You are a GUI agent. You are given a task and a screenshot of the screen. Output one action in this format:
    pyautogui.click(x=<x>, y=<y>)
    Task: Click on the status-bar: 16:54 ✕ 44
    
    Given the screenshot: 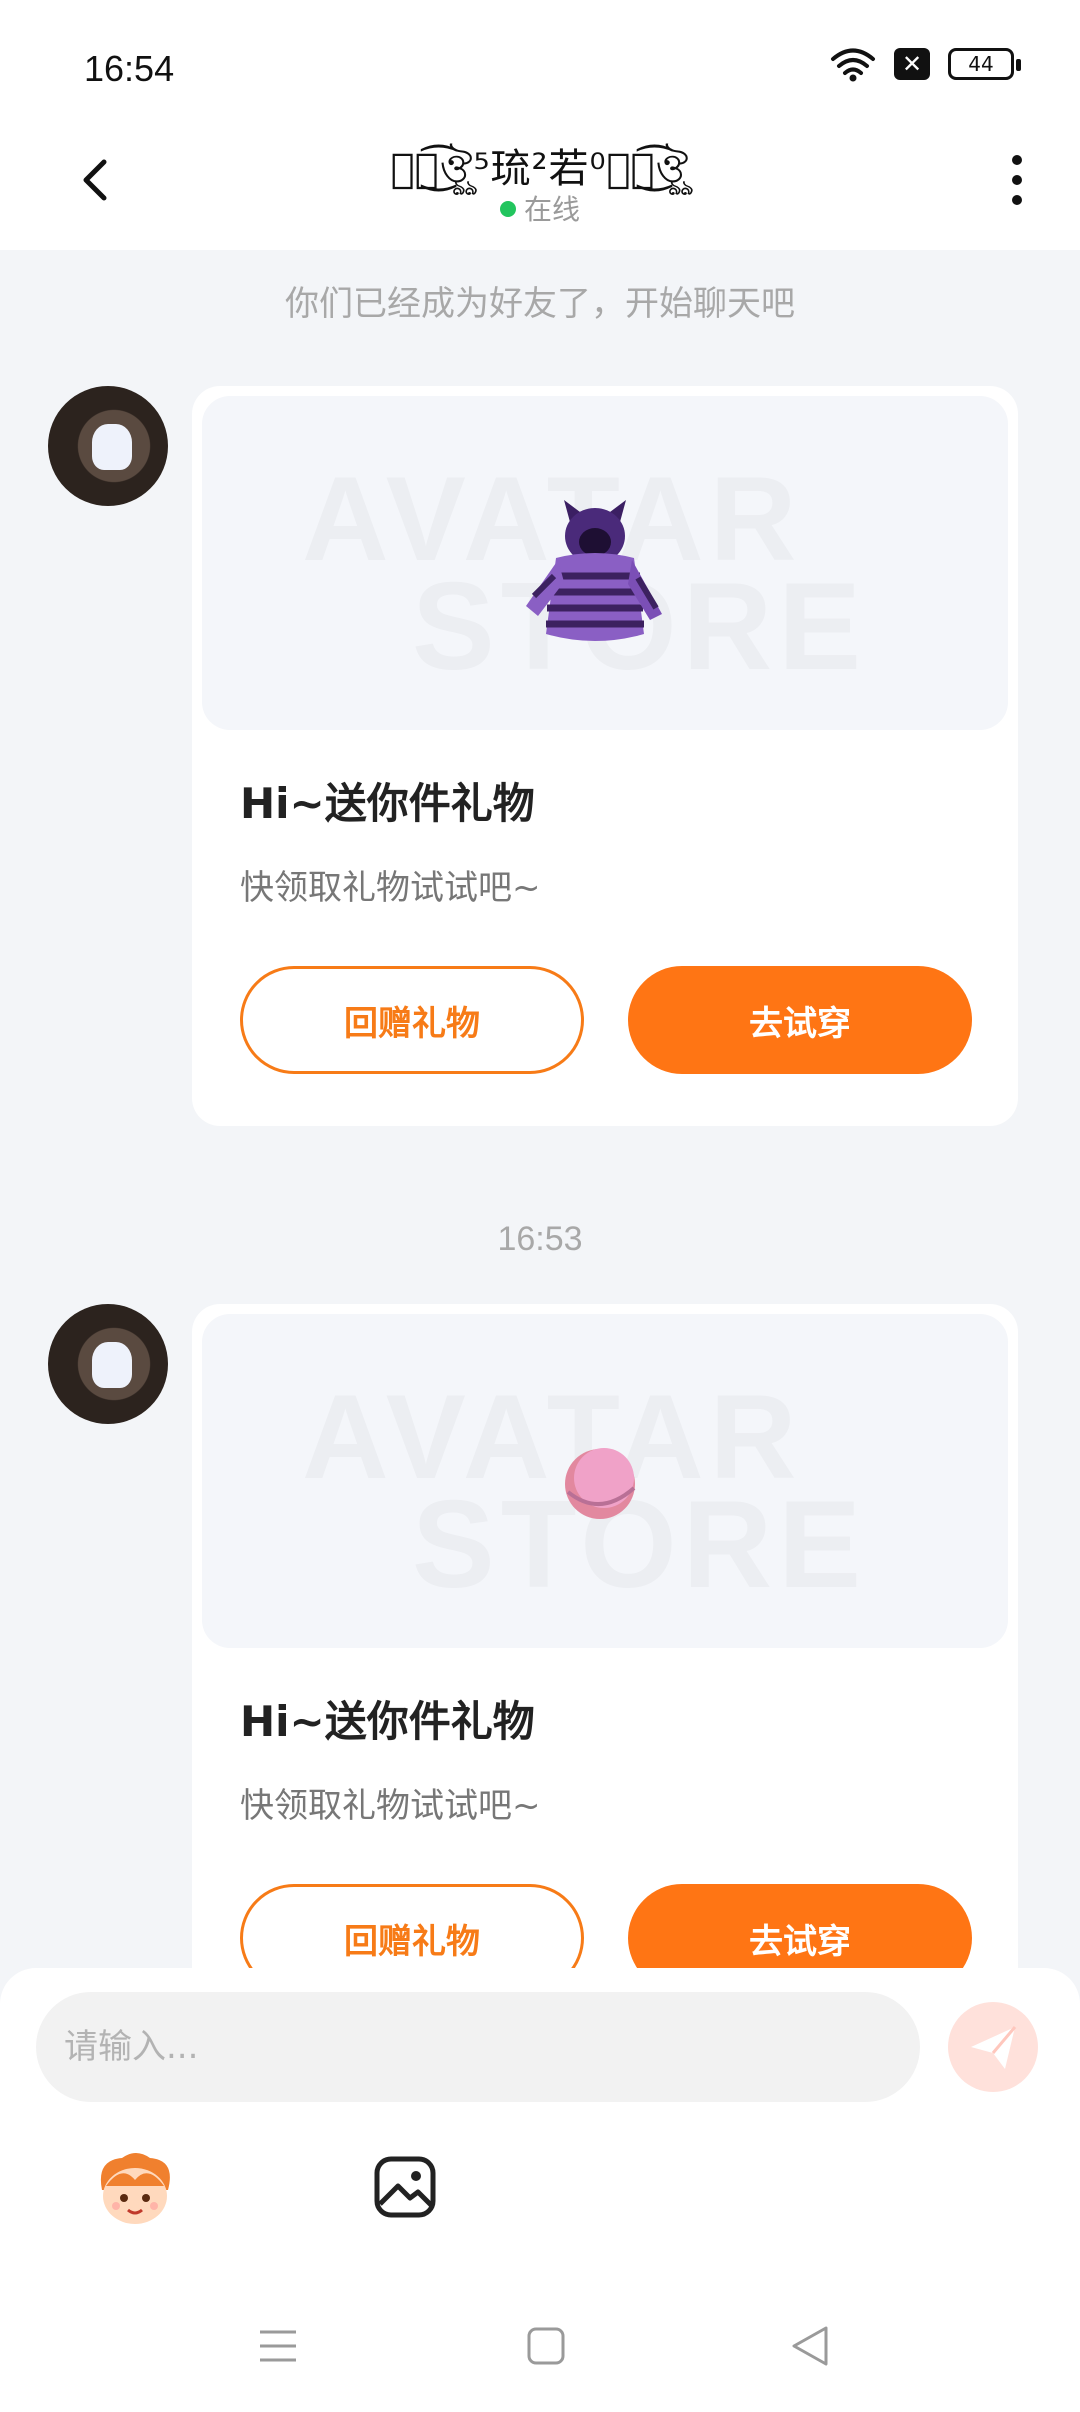 What is the action you would take?
    pyautogui.click(x=540, y=60)
    